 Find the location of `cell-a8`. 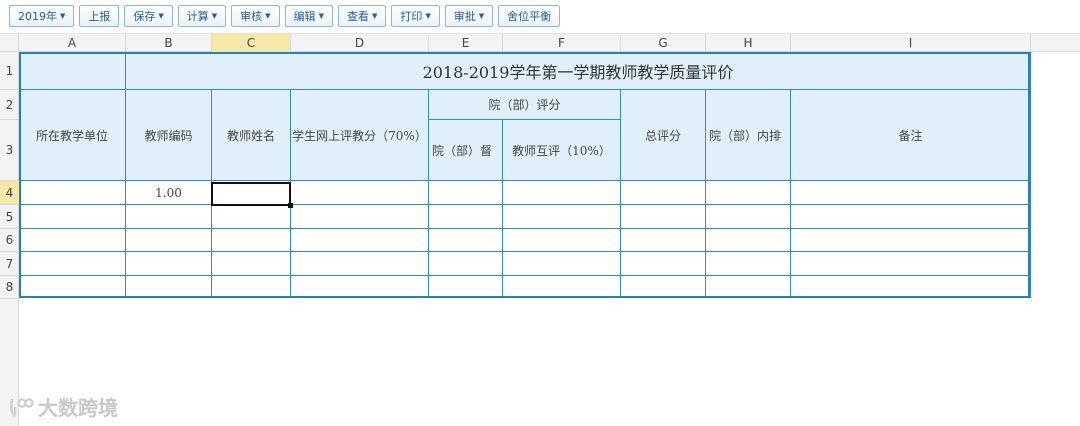

cell-a8 is located at coordinates (72, 287).